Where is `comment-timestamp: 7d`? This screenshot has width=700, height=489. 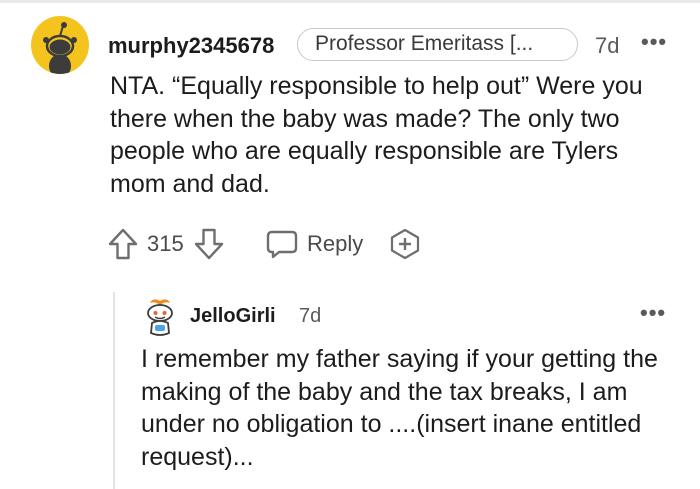 comment-timestamp: 7d is located at coordinates (607, 45).